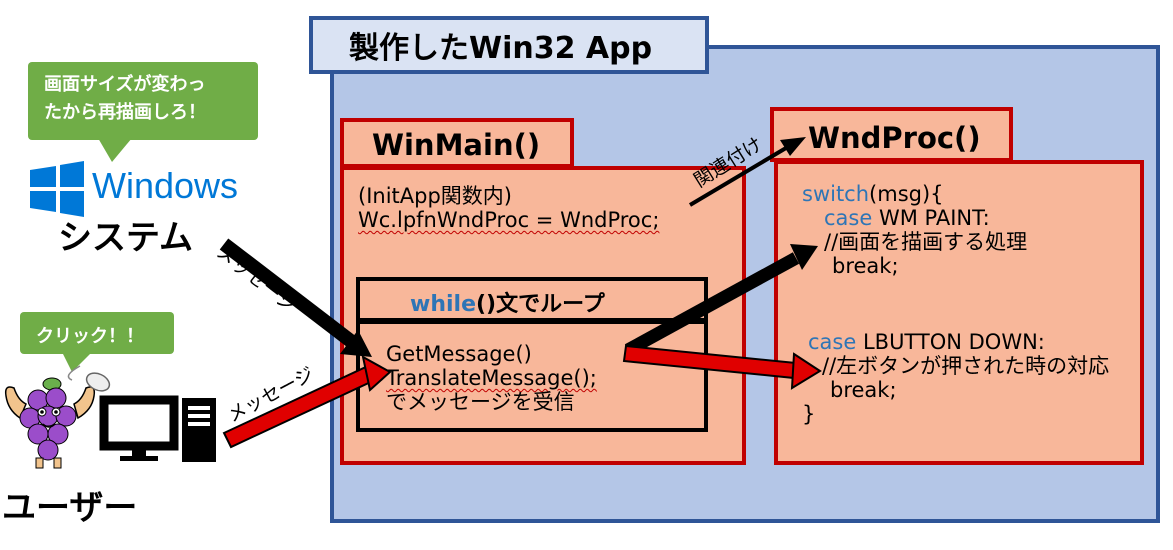 The height and width of the screenshot is (550, 1173). I want to click on system-bubble-tail, so click(115, 150).